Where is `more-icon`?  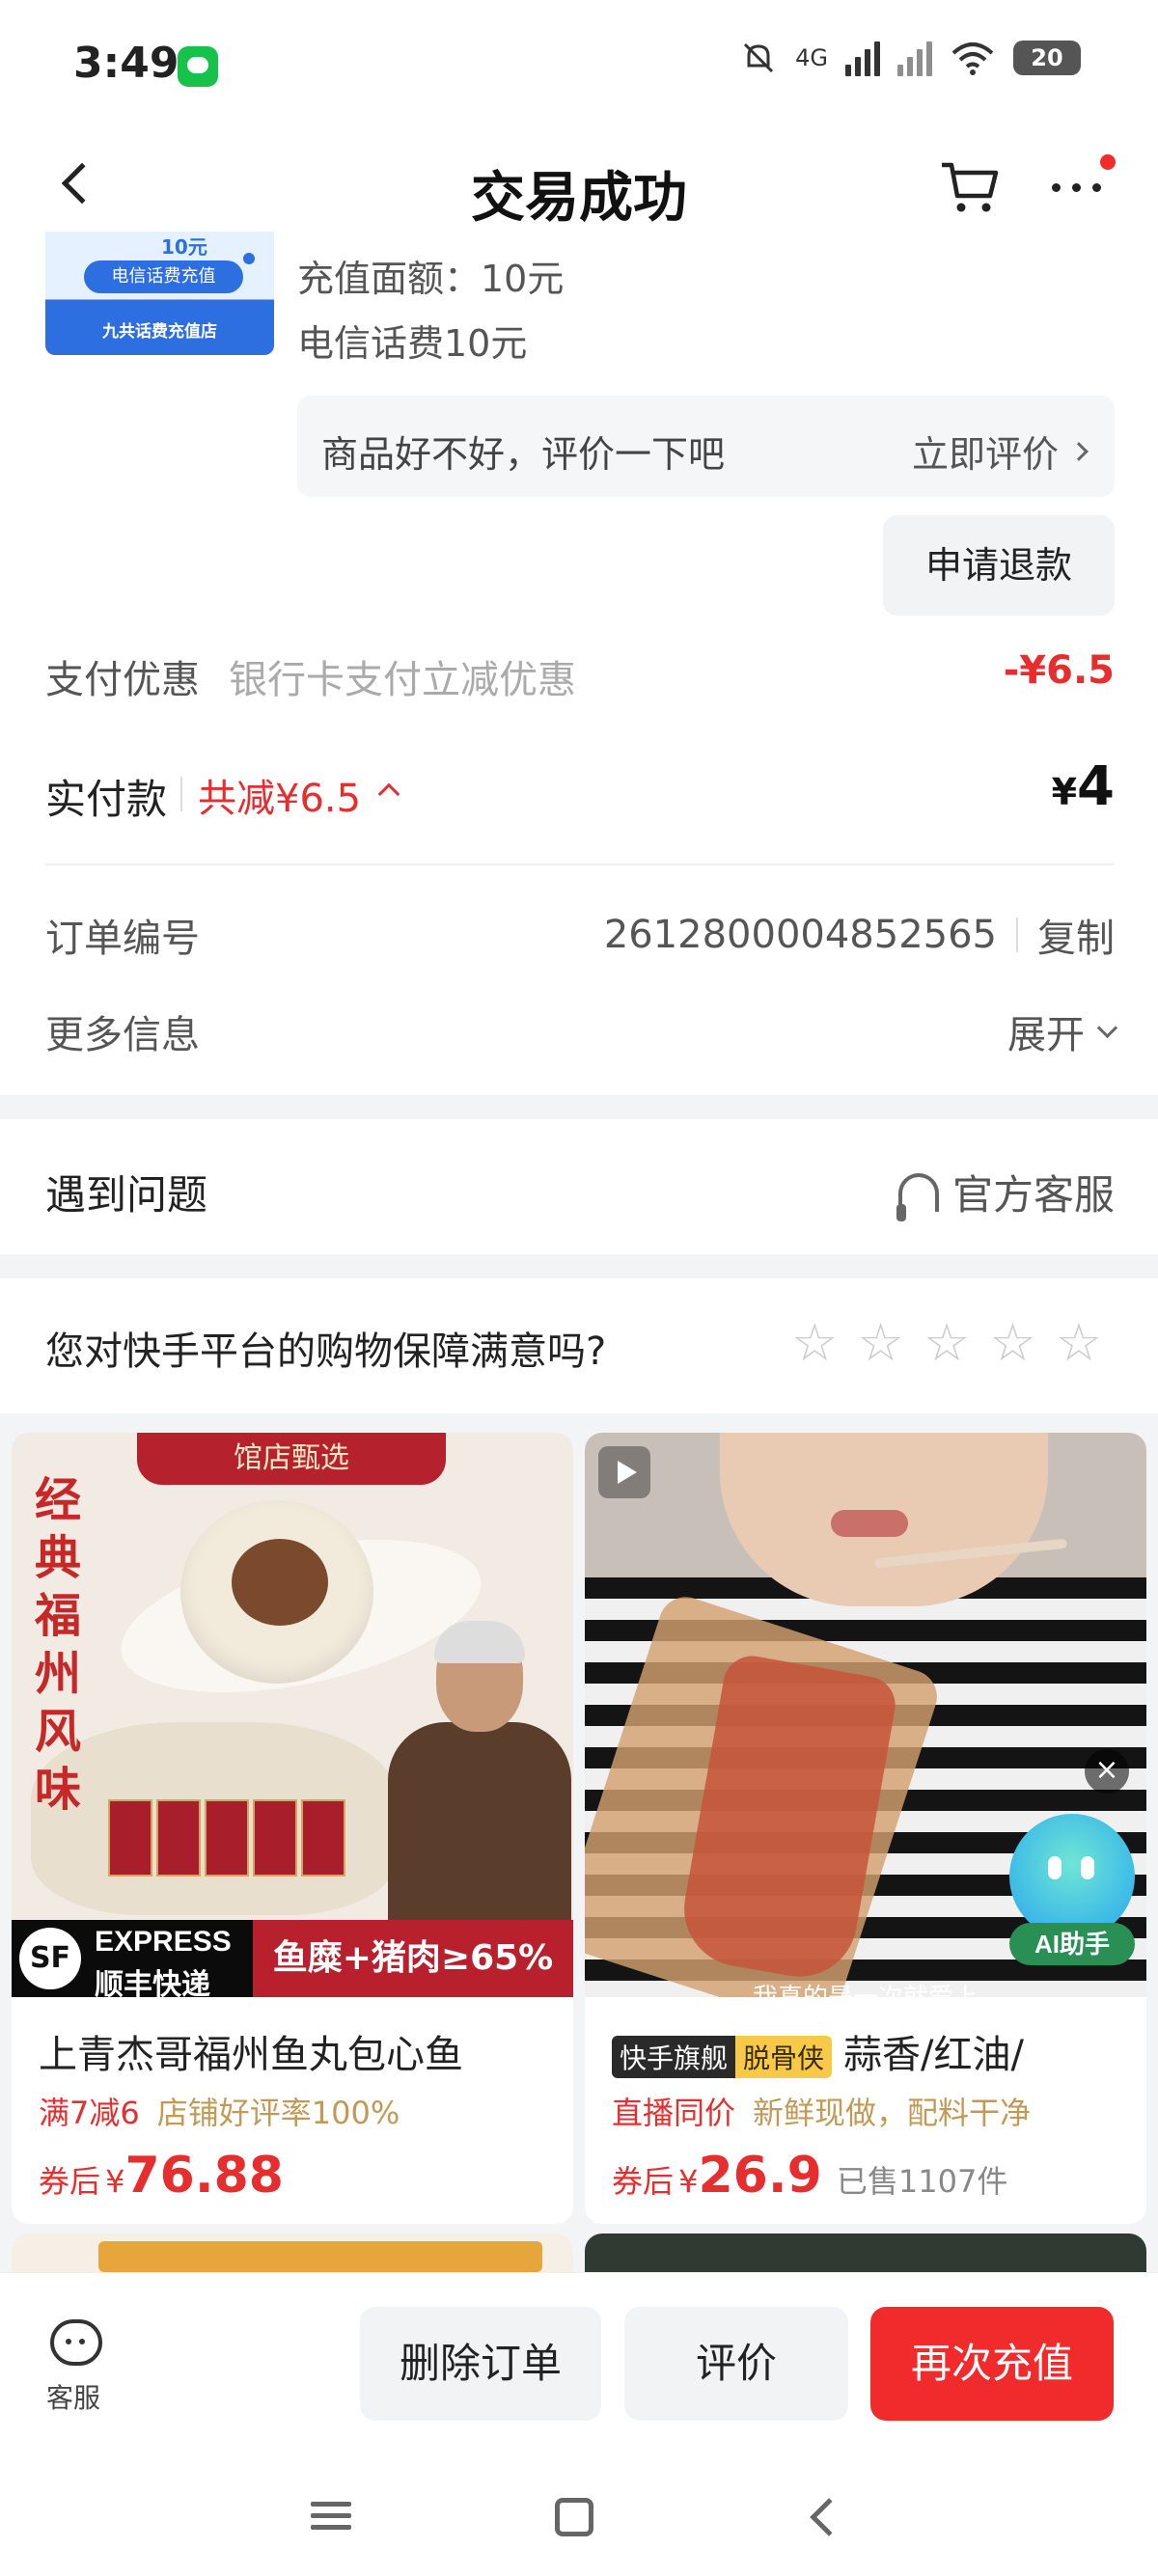
more-icon is located at coordinates (1076, 187).